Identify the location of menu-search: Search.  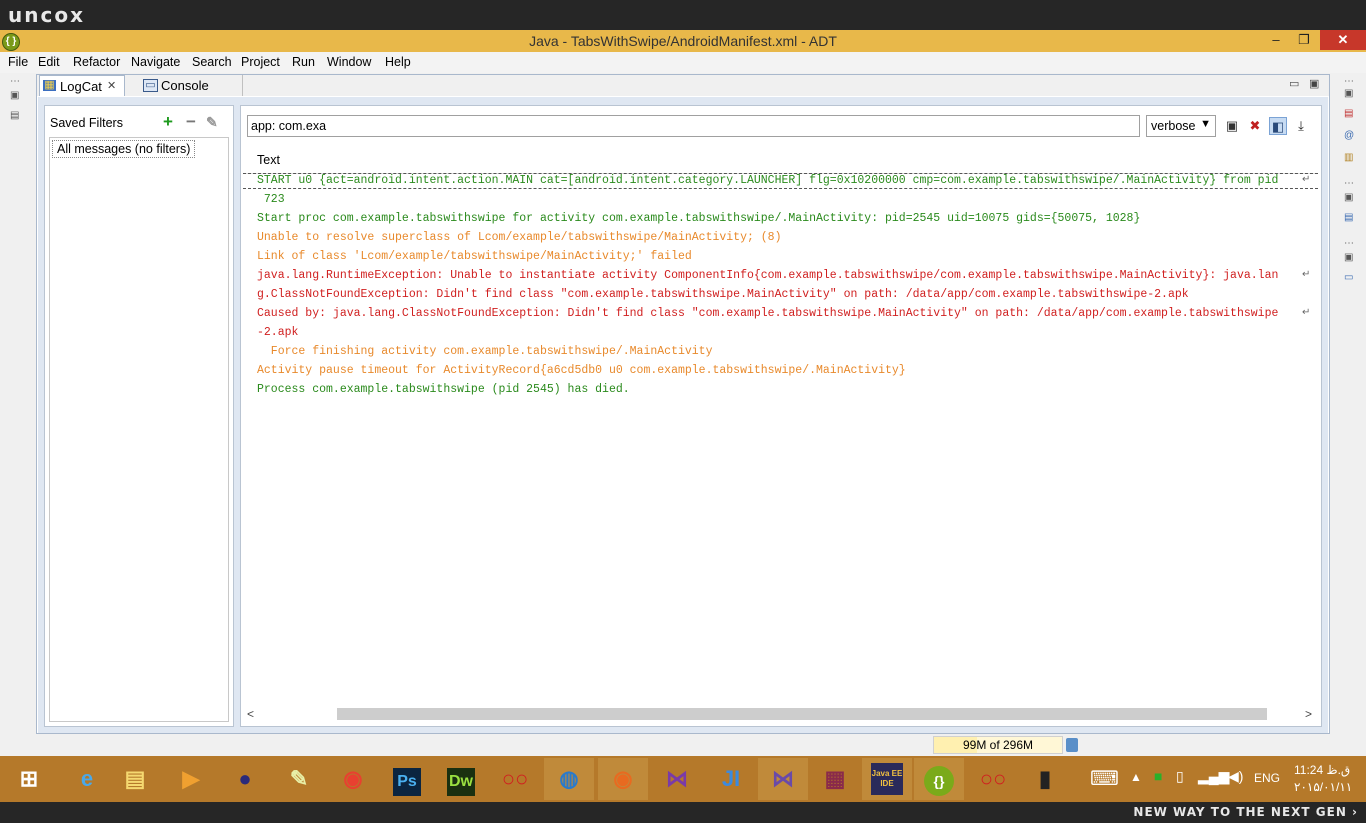
(212, 62).